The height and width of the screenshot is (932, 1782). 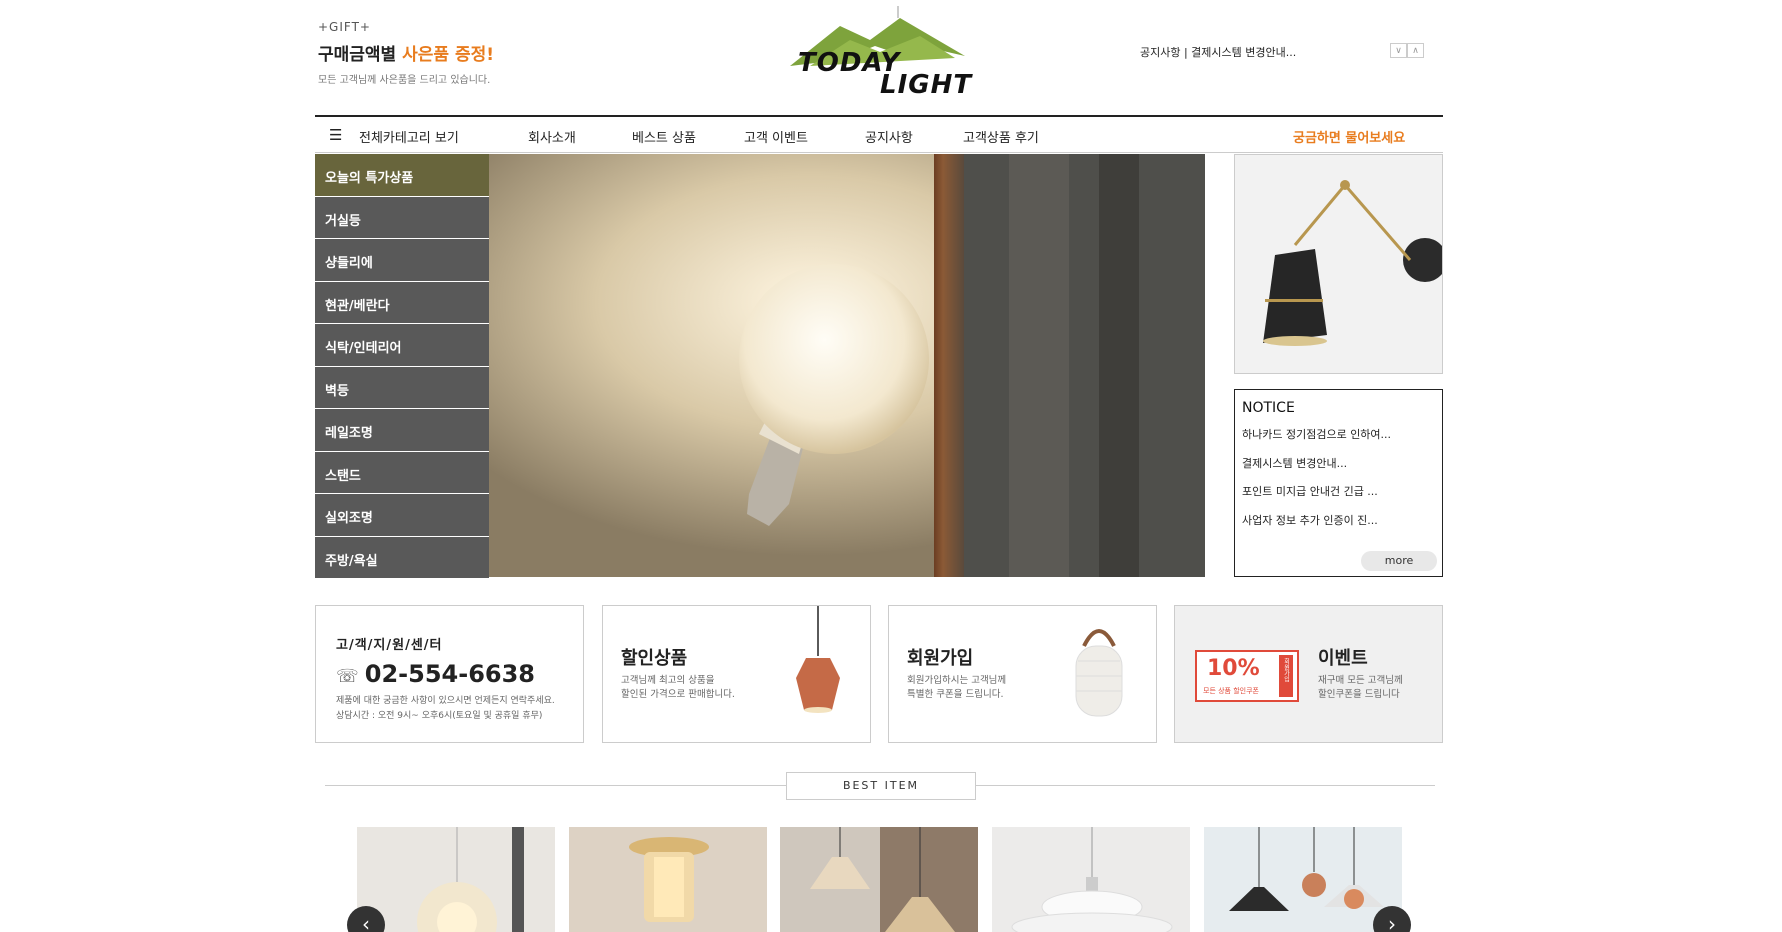 What do you see at coordinates (409, 136) in the screenshot?
I see `nav-all-categories: 전체카테고리 보기` at bounding box center [409, 136].